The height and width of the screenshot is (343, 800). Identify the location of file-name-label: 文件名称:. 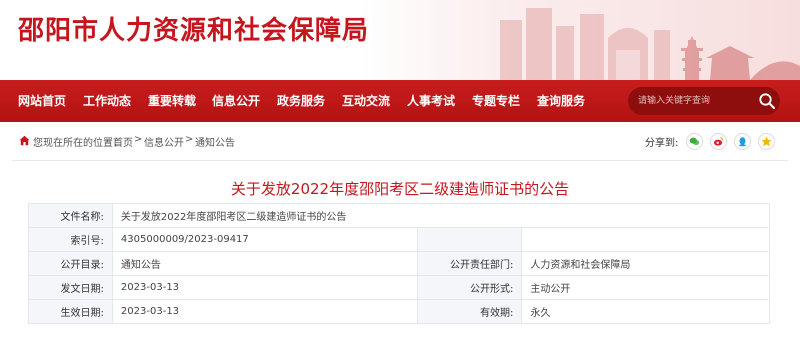
(70, 215).